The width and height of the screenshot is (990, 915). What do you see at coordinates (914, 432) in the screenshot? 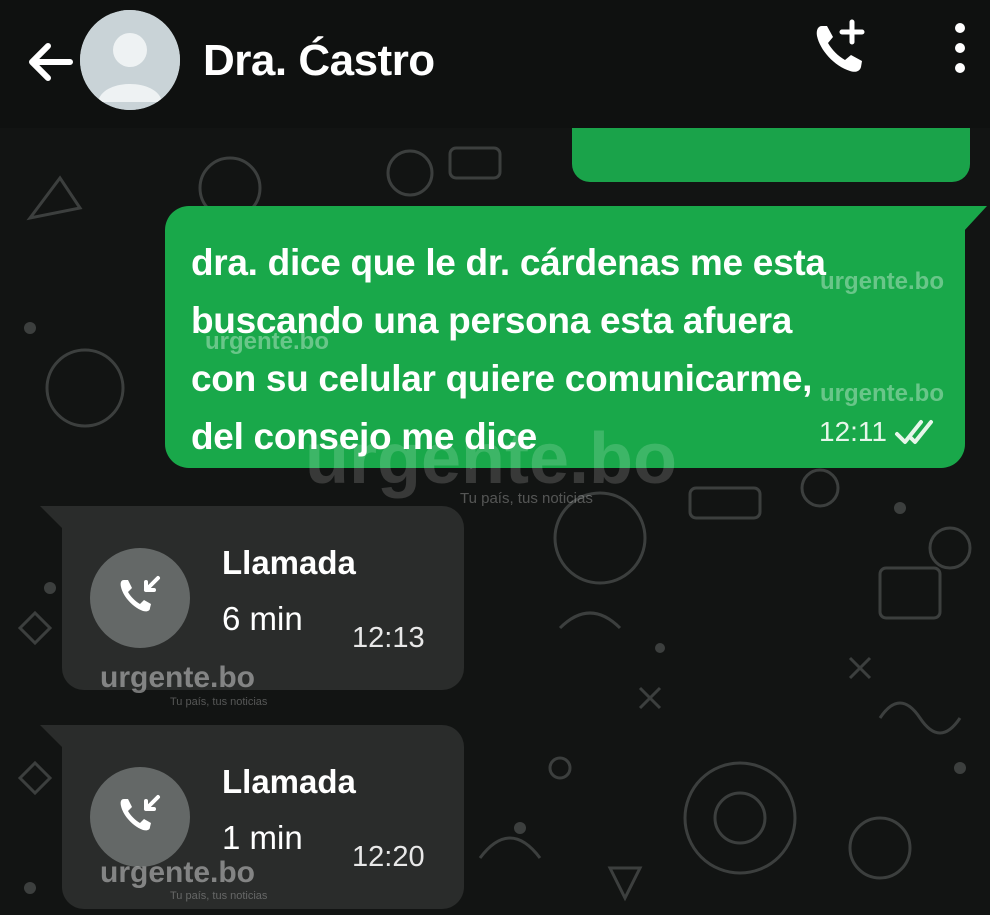
I see `double-check-icon` at bounding box center [914, 432].